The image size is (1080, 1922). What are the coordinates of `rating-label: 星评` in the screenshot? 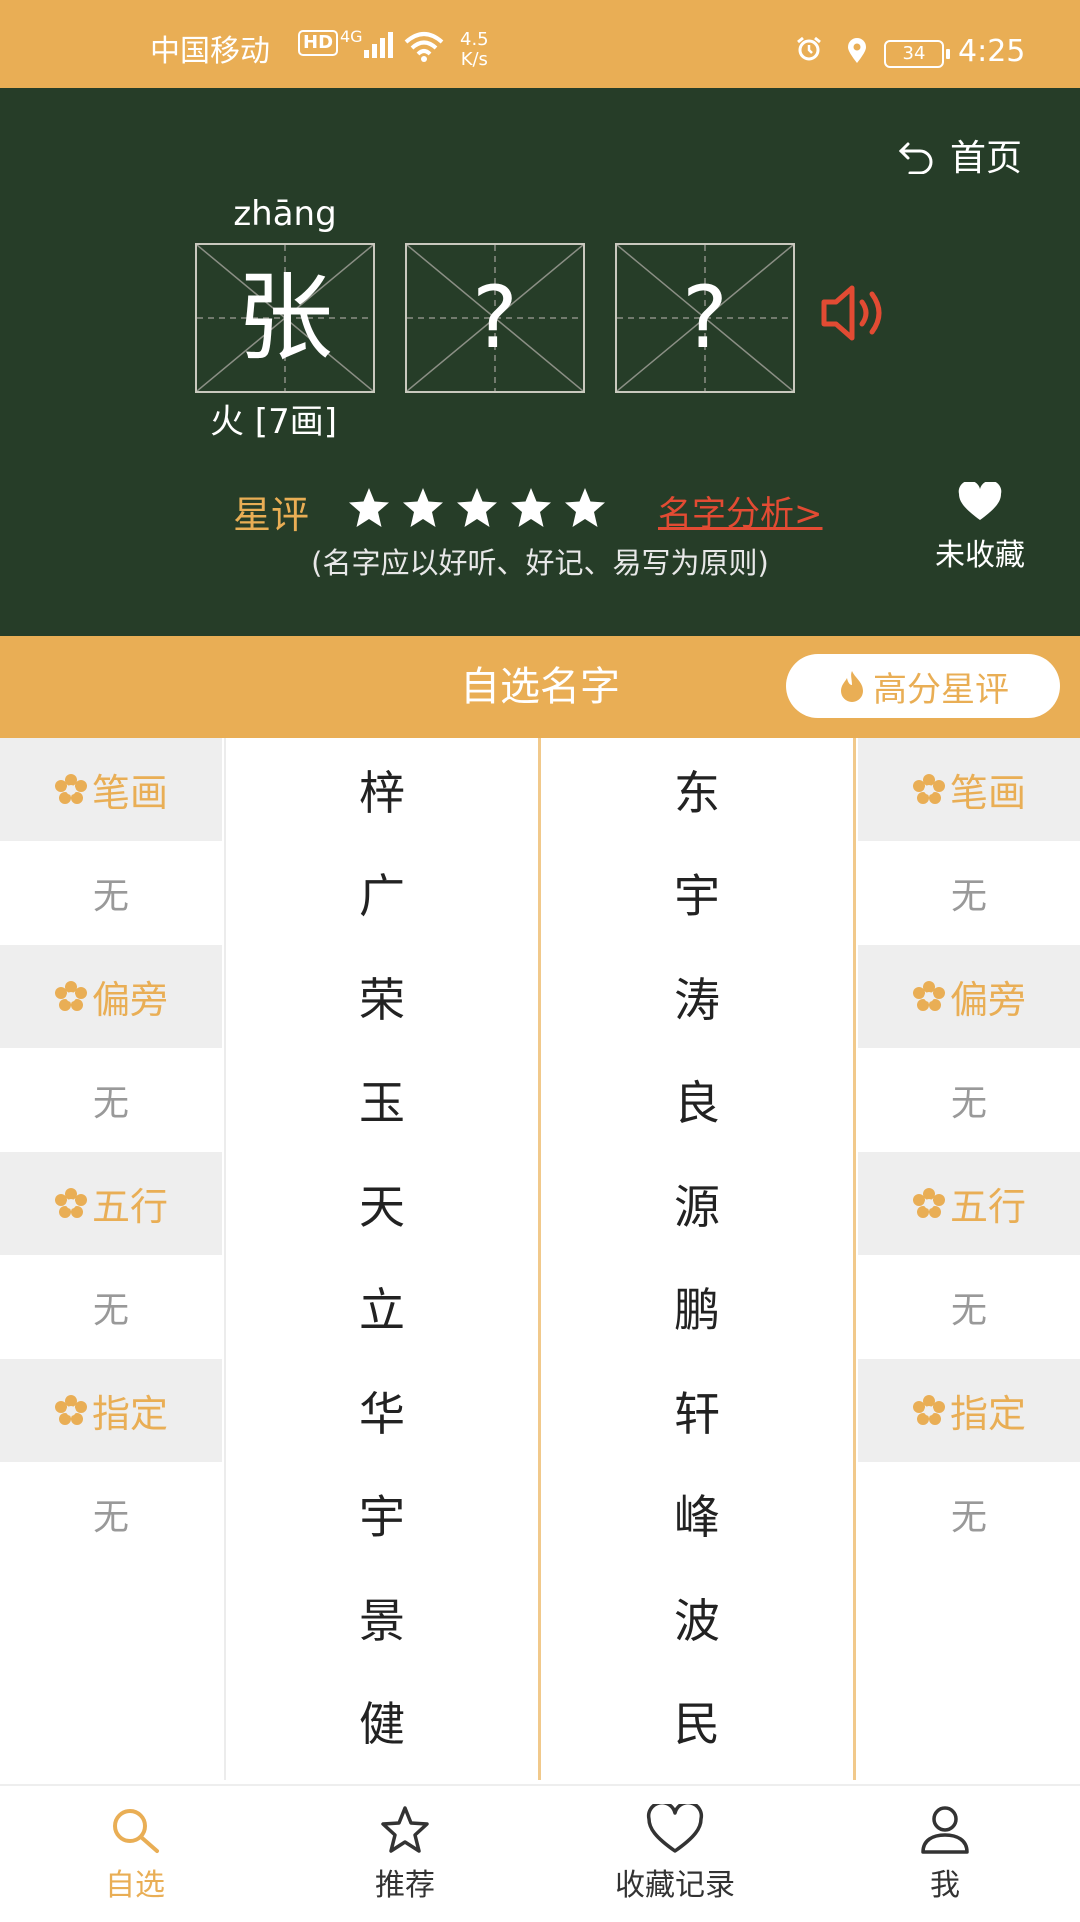 It's located at (271, 515).